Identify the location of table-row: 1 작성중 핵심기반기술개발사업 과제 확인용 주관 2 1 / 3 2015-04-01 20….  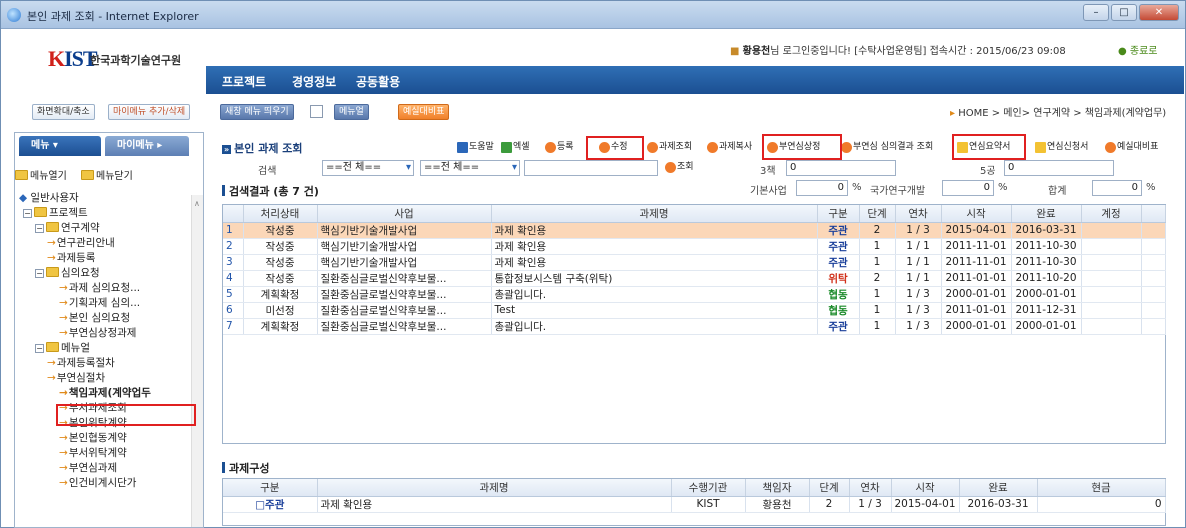
(694, 230).